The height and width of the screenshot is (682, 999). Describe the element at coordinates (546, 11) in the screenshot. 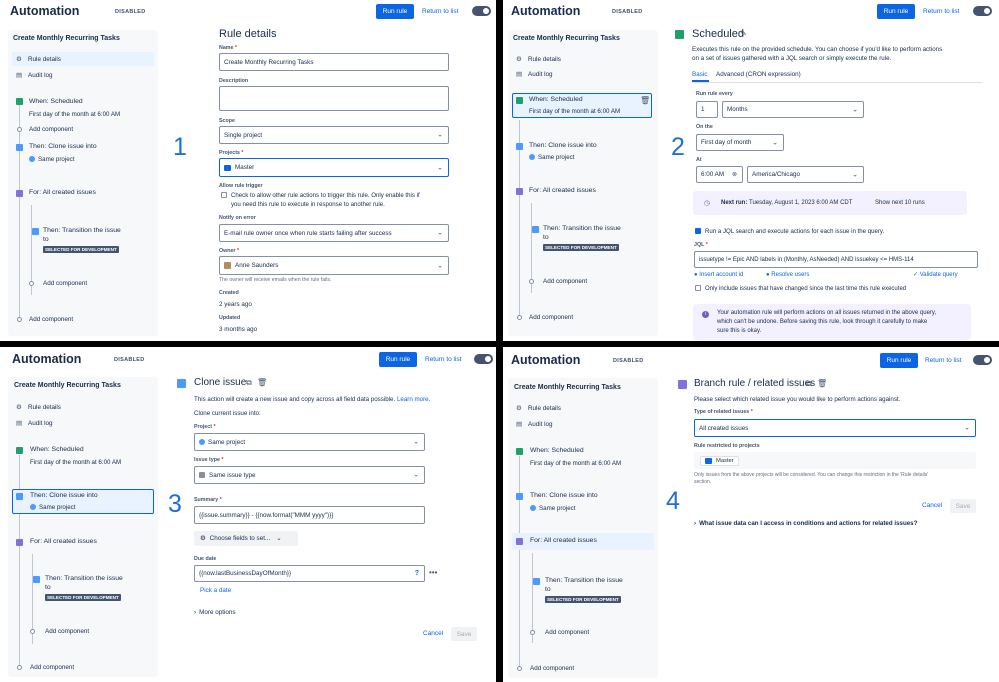

I see `app-title: Automation` at that location.